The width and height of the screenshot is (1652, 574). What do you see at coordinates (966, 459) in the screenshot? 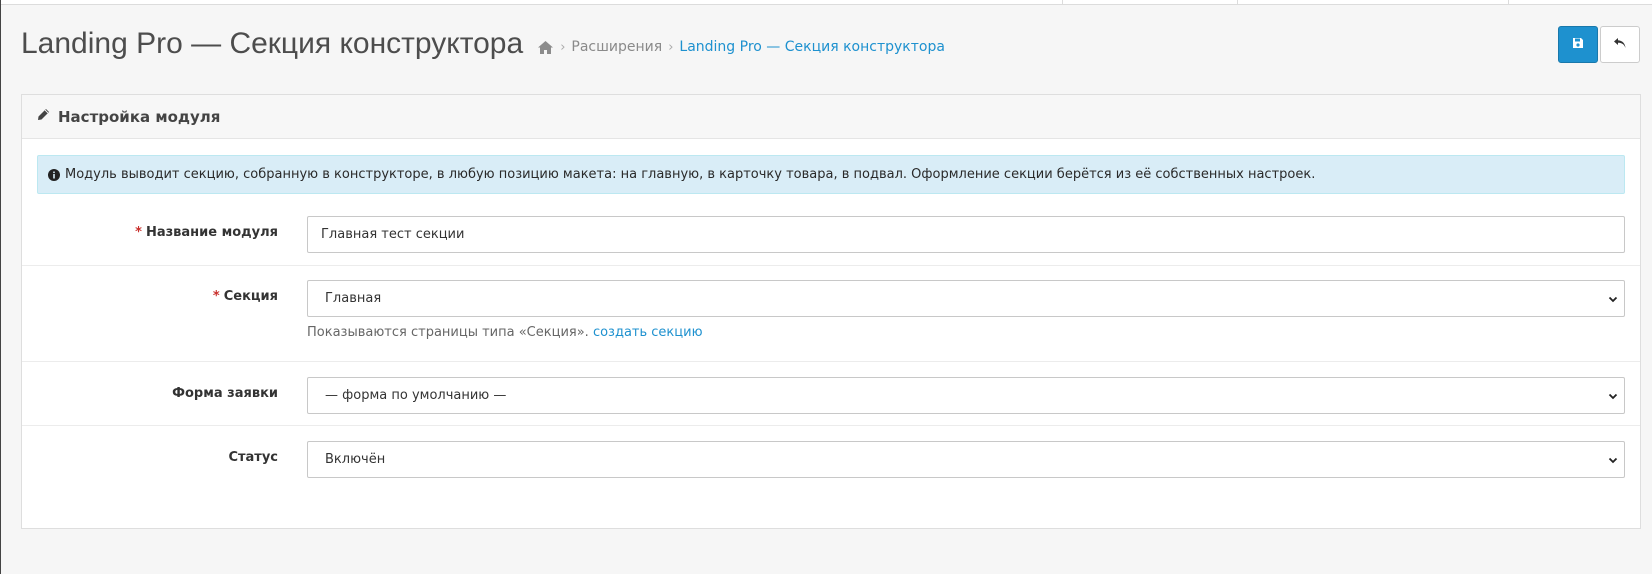
I see `status-select: Включён` at bounding box center [966, 459].